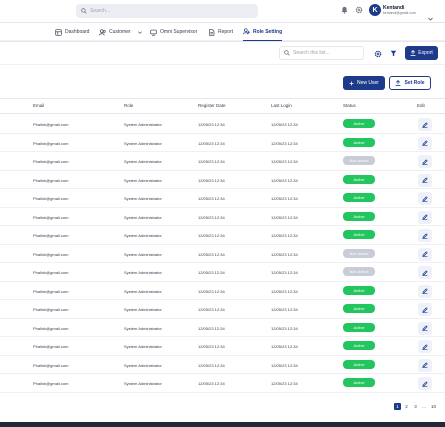 This screenshot has height=427, width=445. I want to click on nav-item-label: Dashboard, so click(77, 32).